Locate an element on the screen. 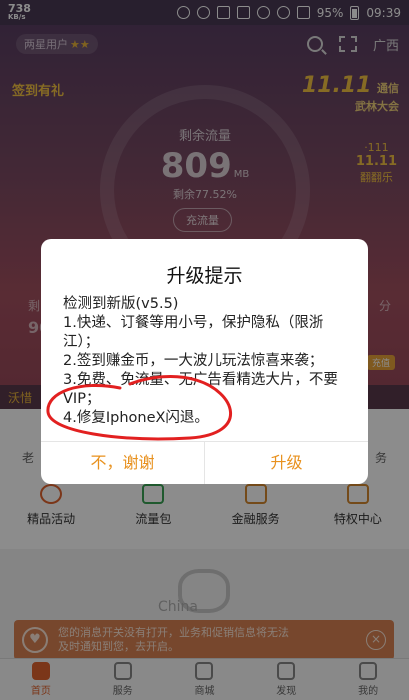 This screenshot has height=700, width=409. dialog-line: 1.快递、订餐等用小号，保护隐私（限浙江）； is located at coordinates (193, 332).